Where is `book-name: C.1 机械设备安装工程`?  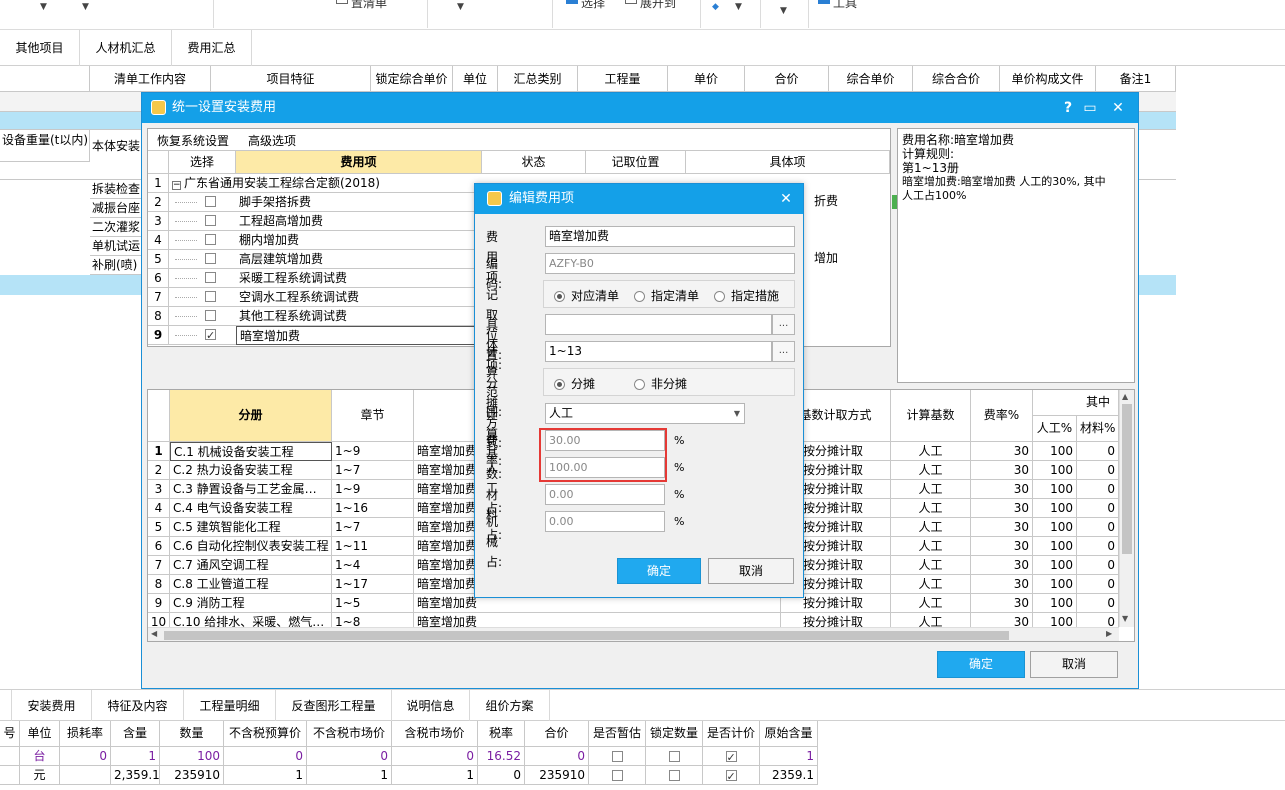 book-name: C.1 机械设备安装工程 is located at coordinates (251, 451).